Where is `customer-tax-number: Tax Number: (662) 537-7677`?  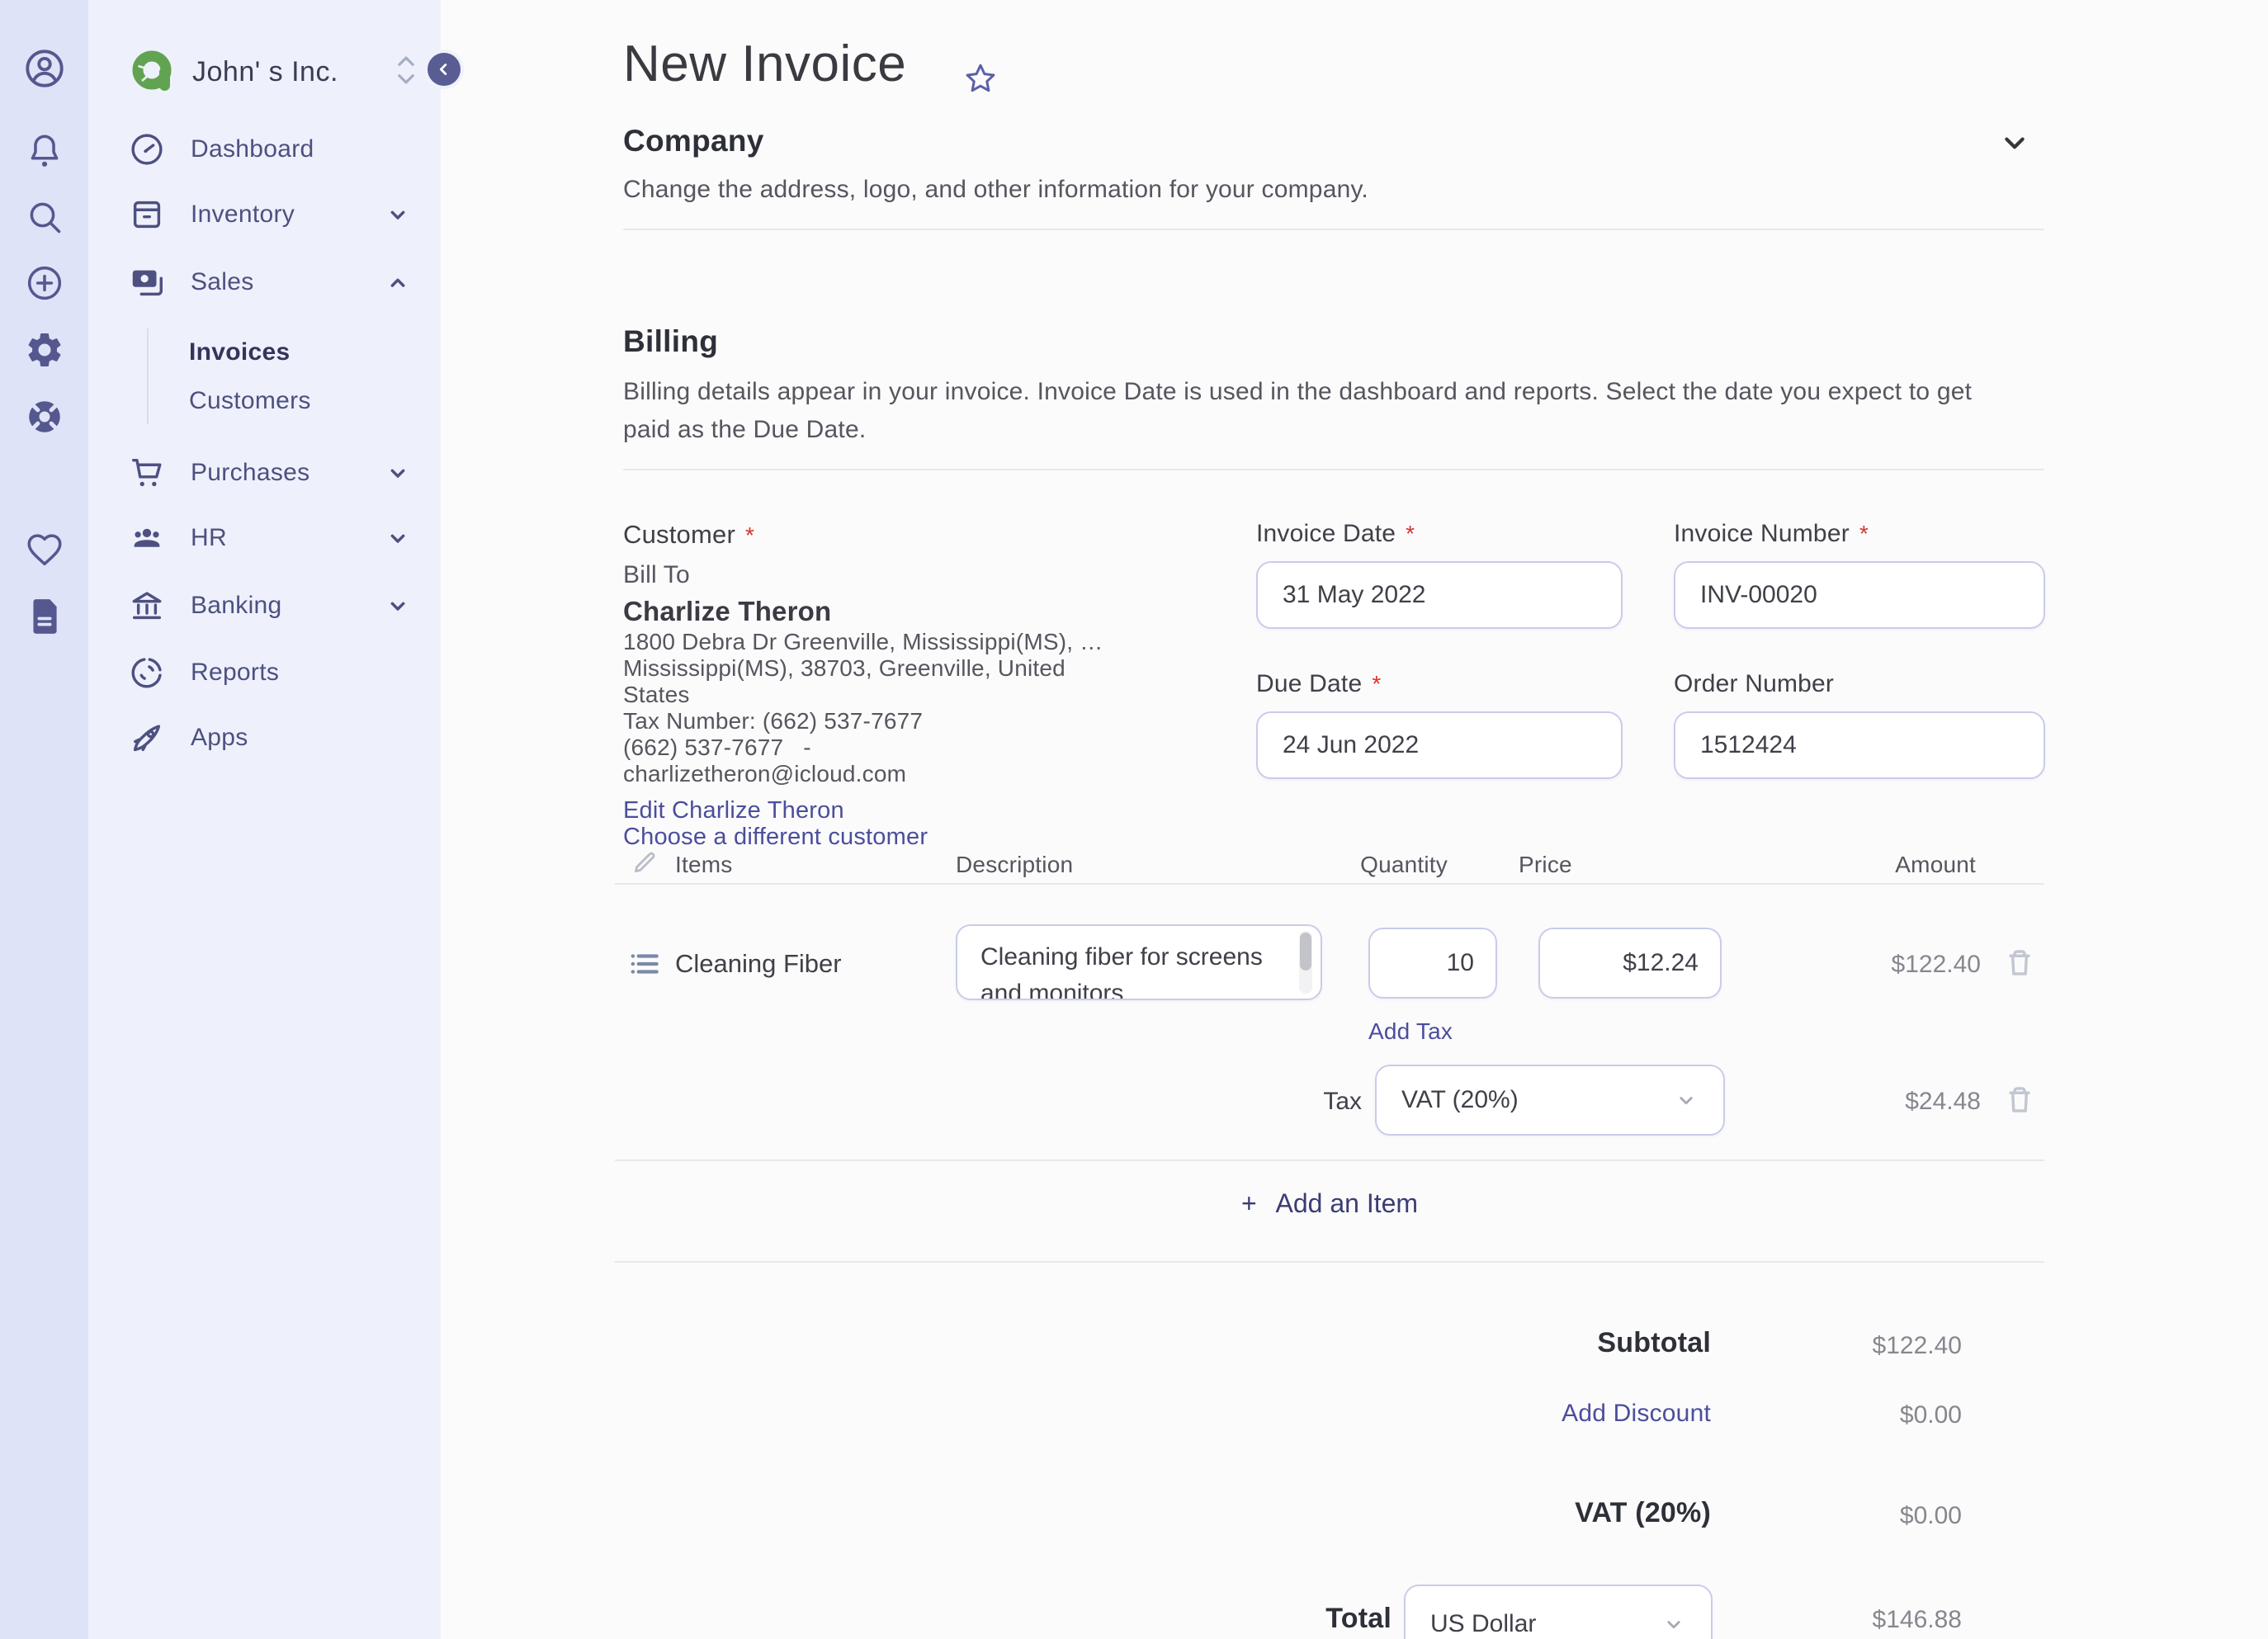 customer-tax-number: Tax Number: (662) 537-7677 is located at coordinates (773, 721).